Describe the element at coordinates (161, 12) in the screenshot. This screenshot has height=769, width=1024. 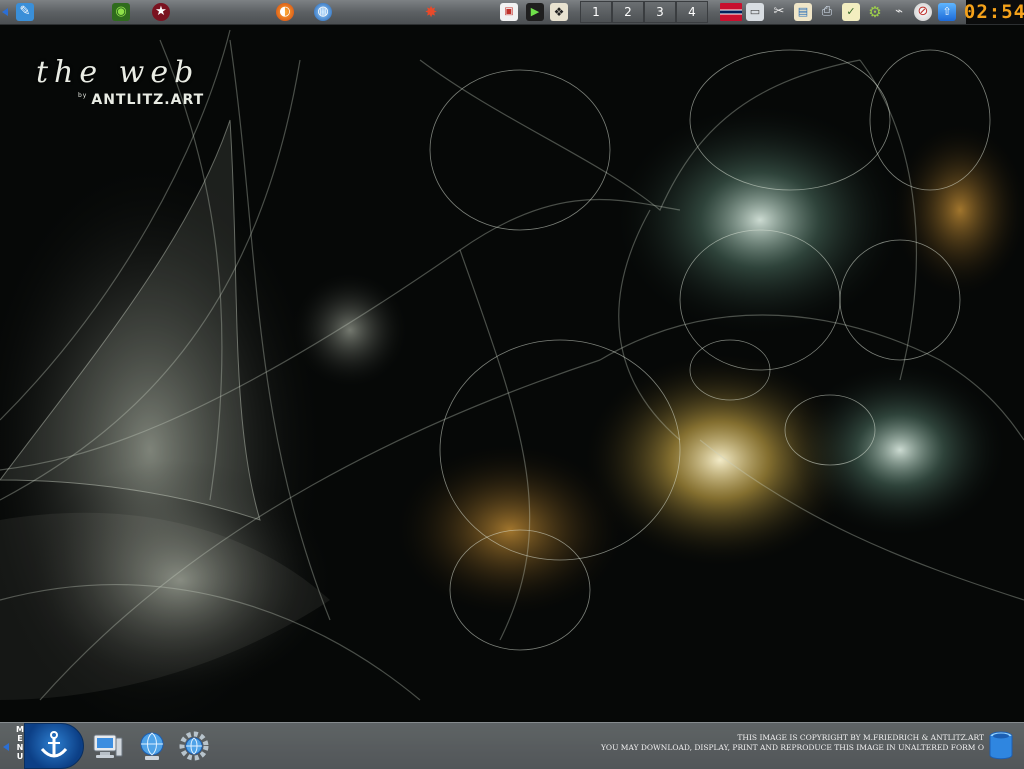
I see `app-star-icon: ★` at that location.